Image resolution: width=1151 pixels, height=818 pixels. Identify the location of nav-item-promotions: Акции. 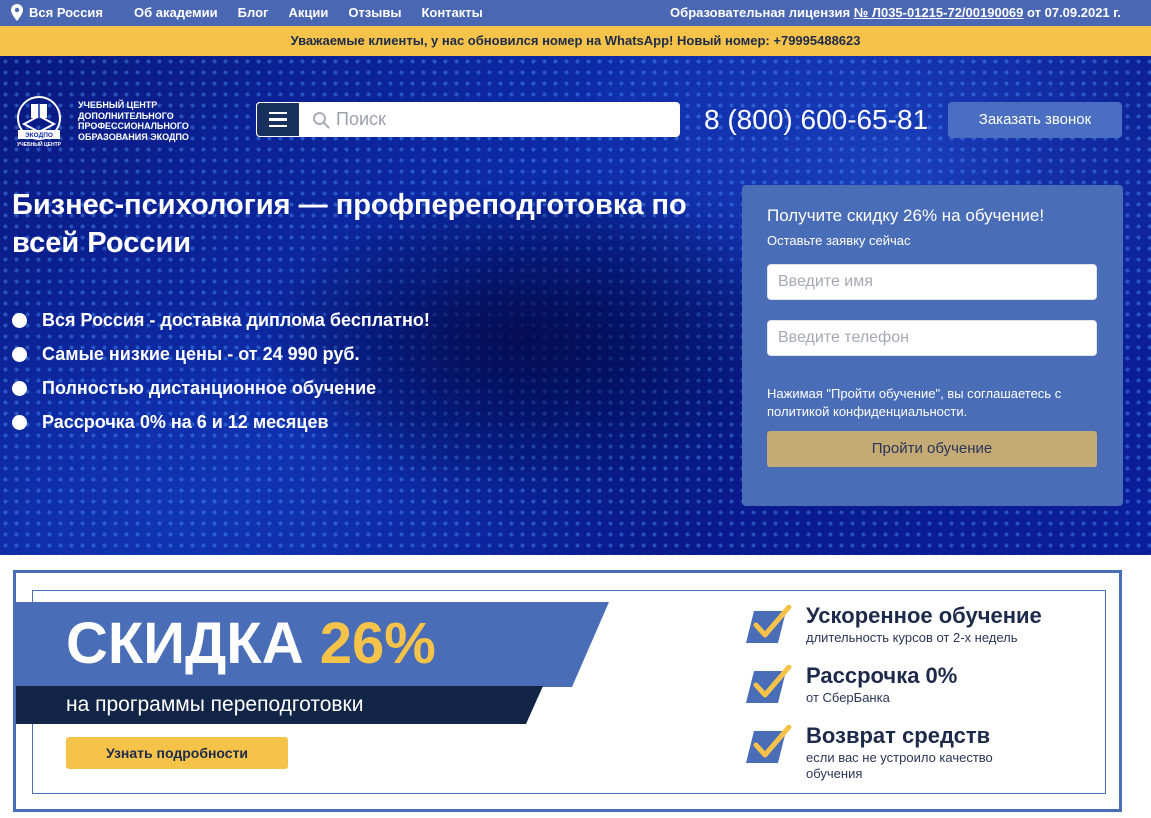
(308, 12).